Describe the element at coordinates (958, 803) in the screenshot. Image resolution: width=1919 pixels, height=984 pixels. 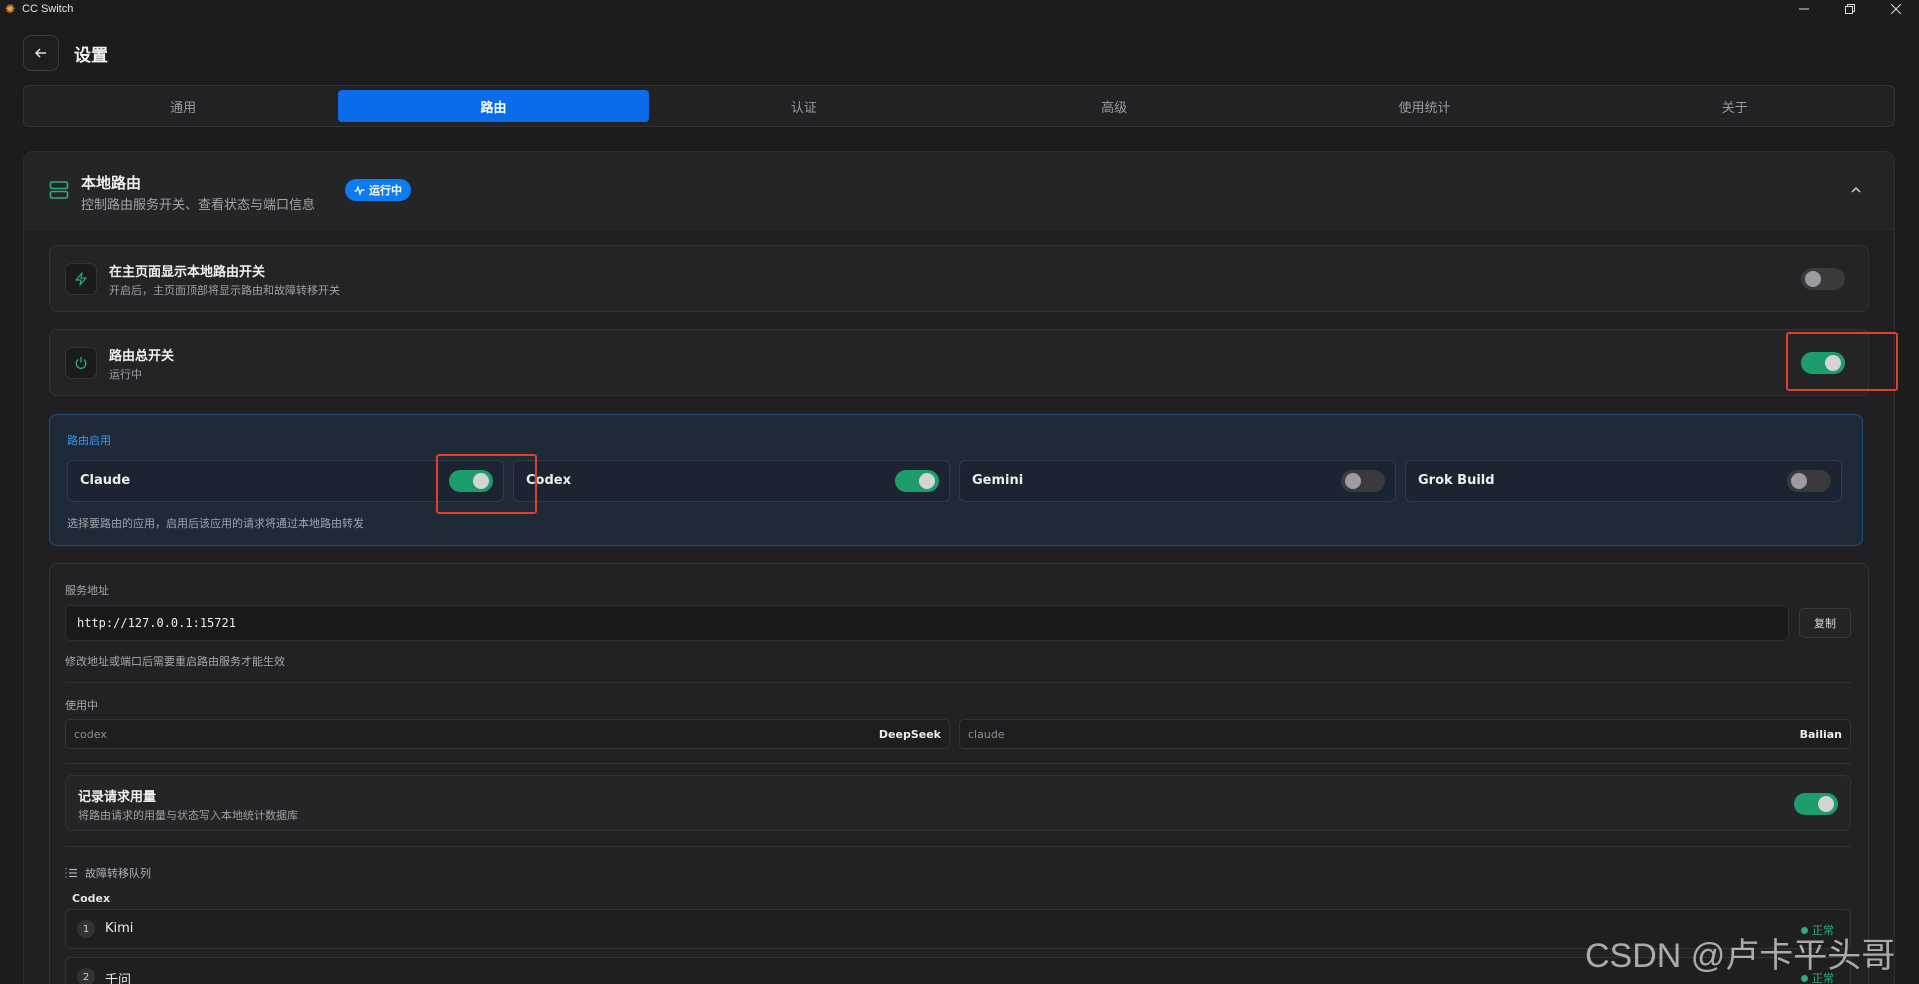
I see `log-usage-row: 记录请求用量 将路由请求的用量与状态写入本地统计数据库` at that location.